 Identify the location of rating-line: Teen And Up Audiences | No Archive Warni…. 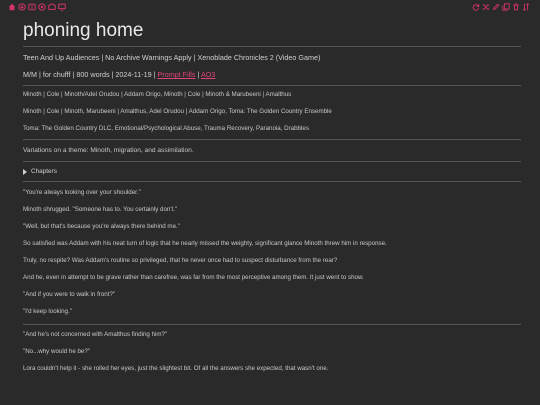
(172, 57).